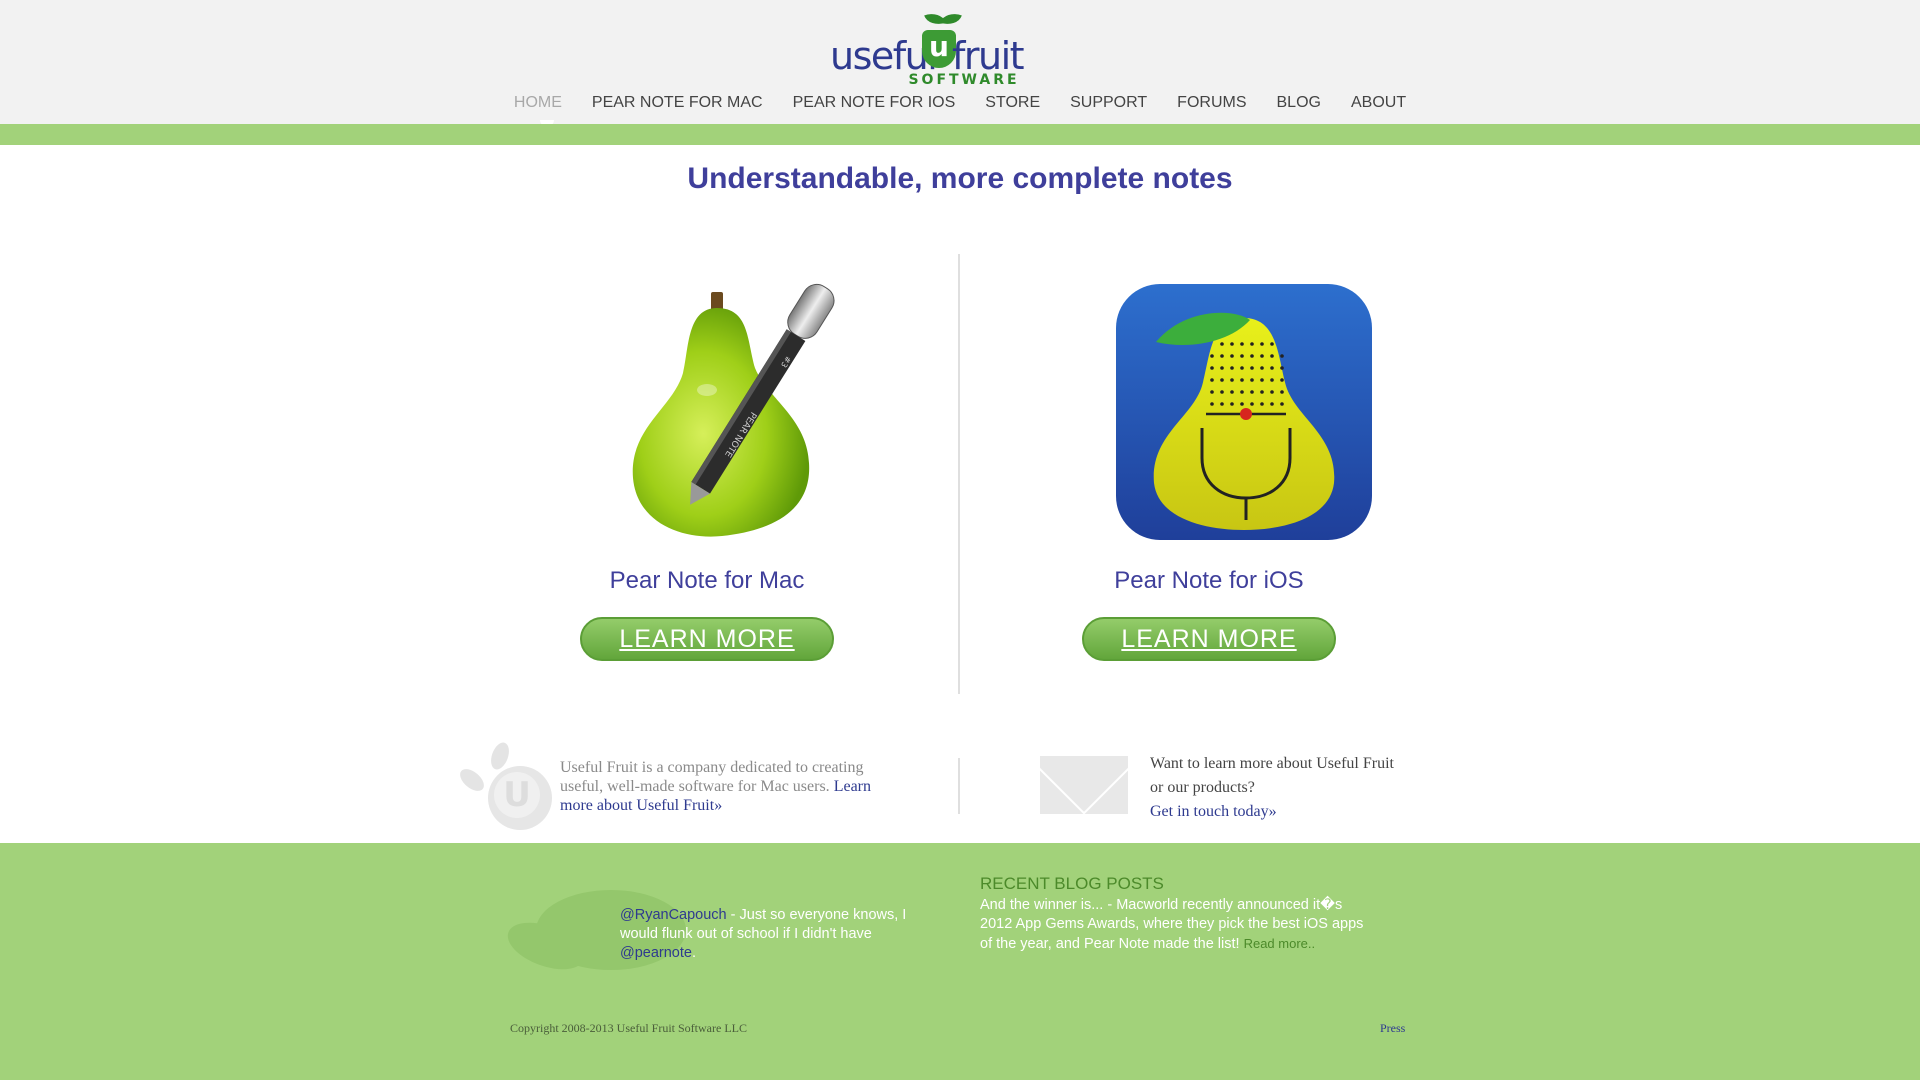 The height and width of the screenshot is (1080, 1920). What do you see at coordinates (951, 19) in the screenshot?
I see `logo-leaf-icon` at bounding box center [951, 19].